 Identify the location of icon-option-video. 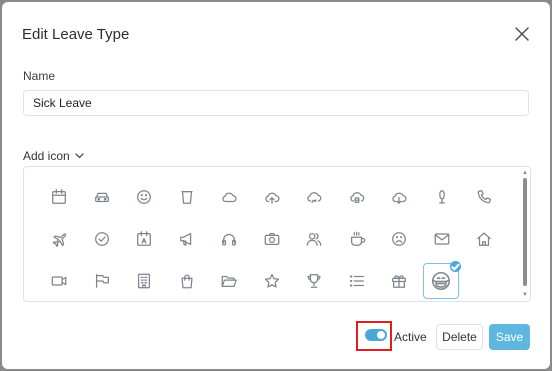
(59, 281).